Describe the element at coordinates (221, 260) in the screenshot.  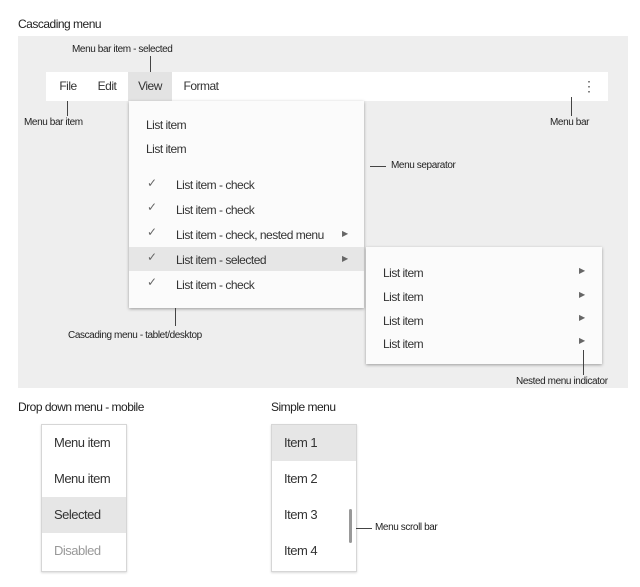
I see `menu-list-item-selected: List item - selected` at that location.